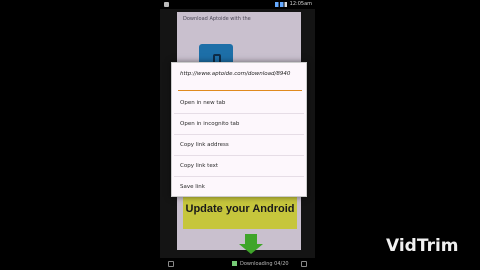  What do you see at coordinates (240, 166) in the screenshot?
I see `menu-item-copy-link-text: Copy link text` at bounding box center [240, 166].